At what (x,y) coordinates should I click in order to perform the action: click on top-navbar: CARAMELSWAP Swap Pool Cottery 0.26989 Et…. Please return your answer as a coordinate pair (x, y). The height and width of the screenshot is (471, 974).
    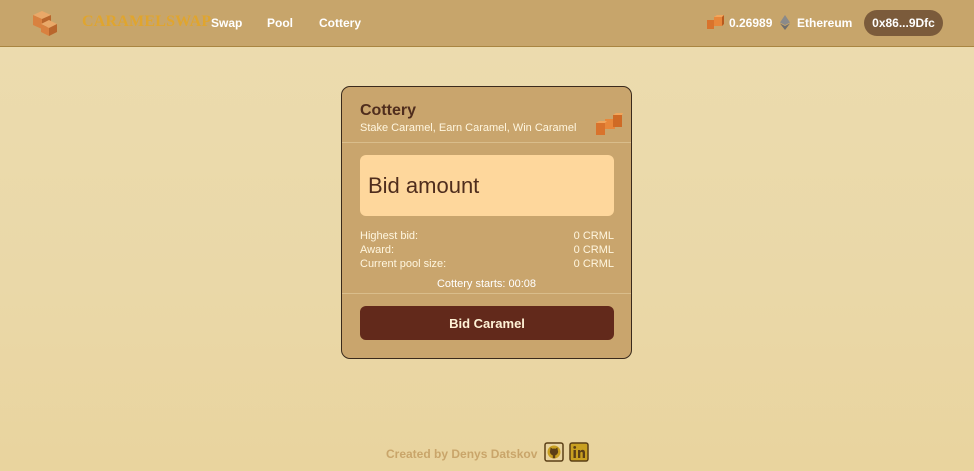
    Looking at the image, I should click on (487, 23).